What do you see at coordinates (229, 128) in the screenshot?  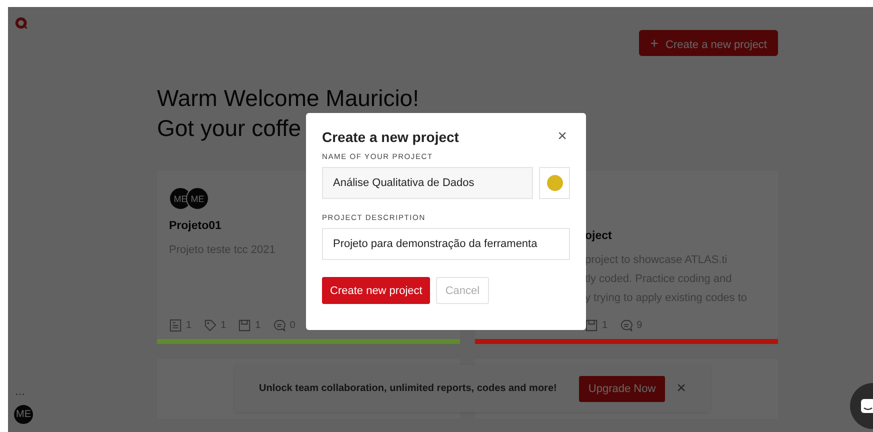 I see `welcome-heading: Got your coffe` at bounding box center [229, 128].